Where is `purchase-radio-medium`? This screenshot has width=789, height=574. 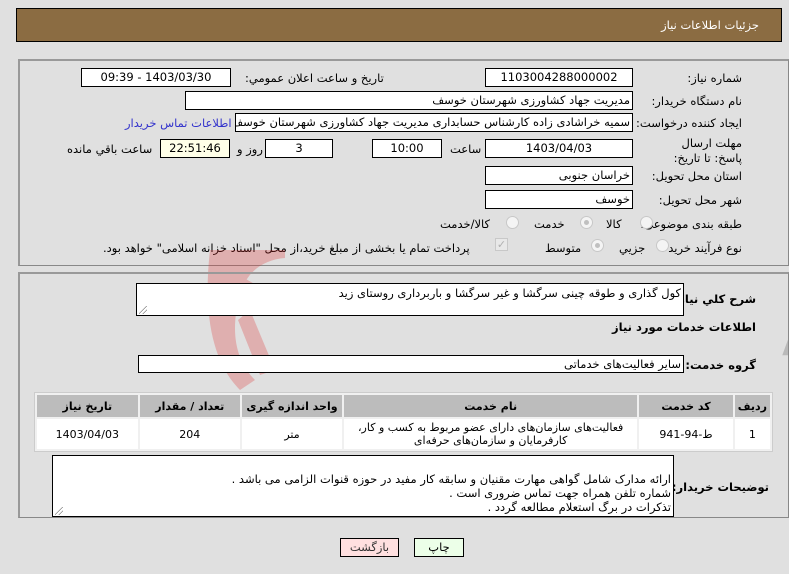
purchase-radio-medium is located at coordinates (597, 245).